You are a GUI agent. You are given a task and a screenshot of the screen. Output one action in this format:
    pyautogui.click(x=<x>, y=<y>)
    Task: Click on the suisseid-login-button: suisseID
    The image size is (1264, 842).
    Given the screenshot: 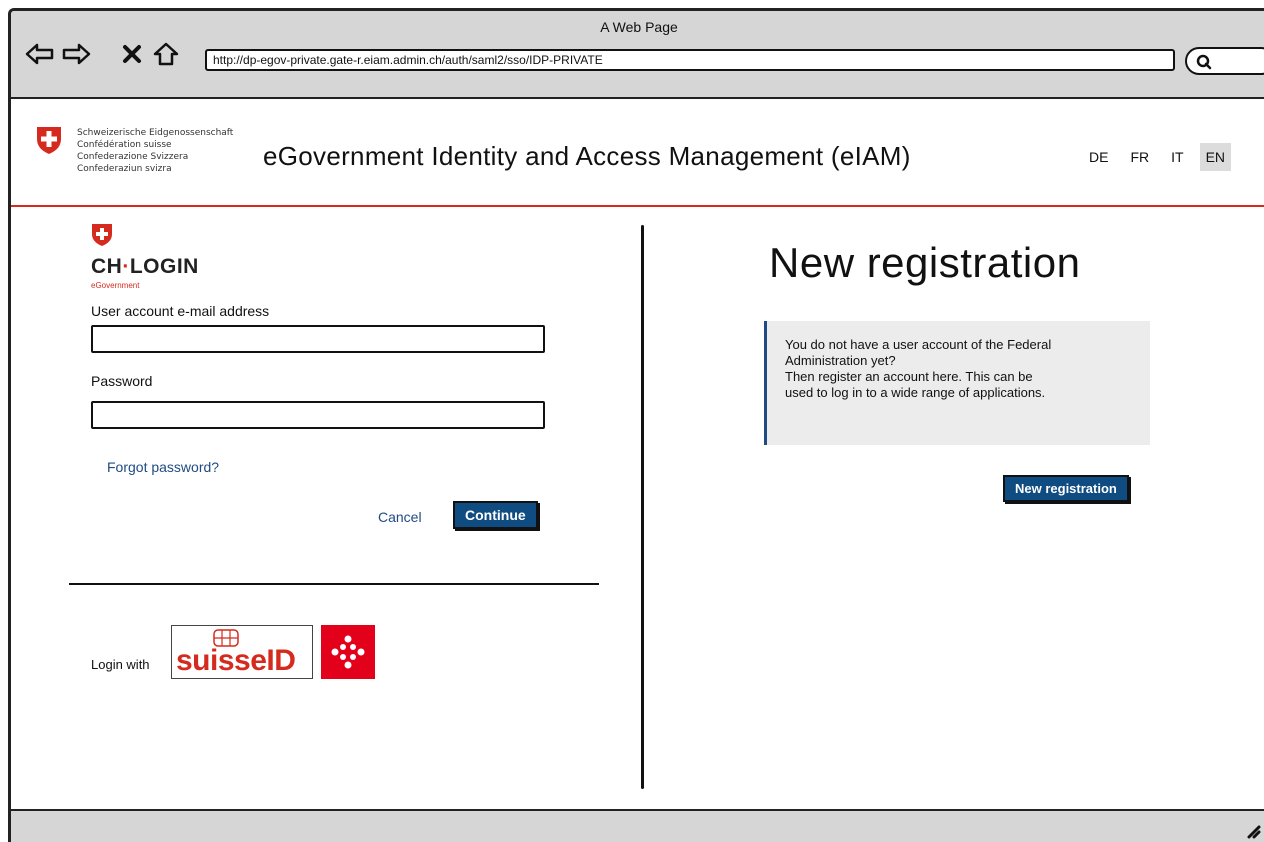 What is the action you would take?
    pyautogui.click(x=242, y=652)
    